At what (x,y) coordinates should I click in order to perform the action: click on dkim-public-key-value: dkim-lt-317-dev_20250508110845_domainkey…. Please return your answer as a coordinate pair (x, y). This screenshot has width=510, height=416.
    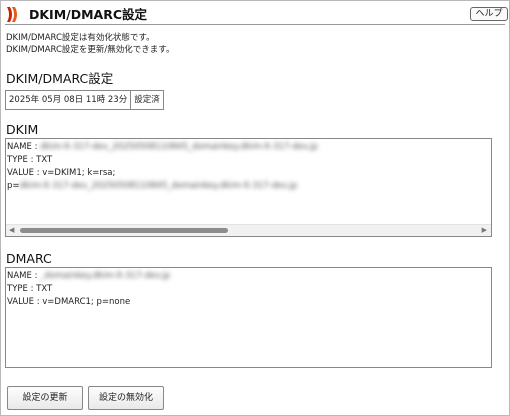
    Looking at the image, I should click on (158, 186).